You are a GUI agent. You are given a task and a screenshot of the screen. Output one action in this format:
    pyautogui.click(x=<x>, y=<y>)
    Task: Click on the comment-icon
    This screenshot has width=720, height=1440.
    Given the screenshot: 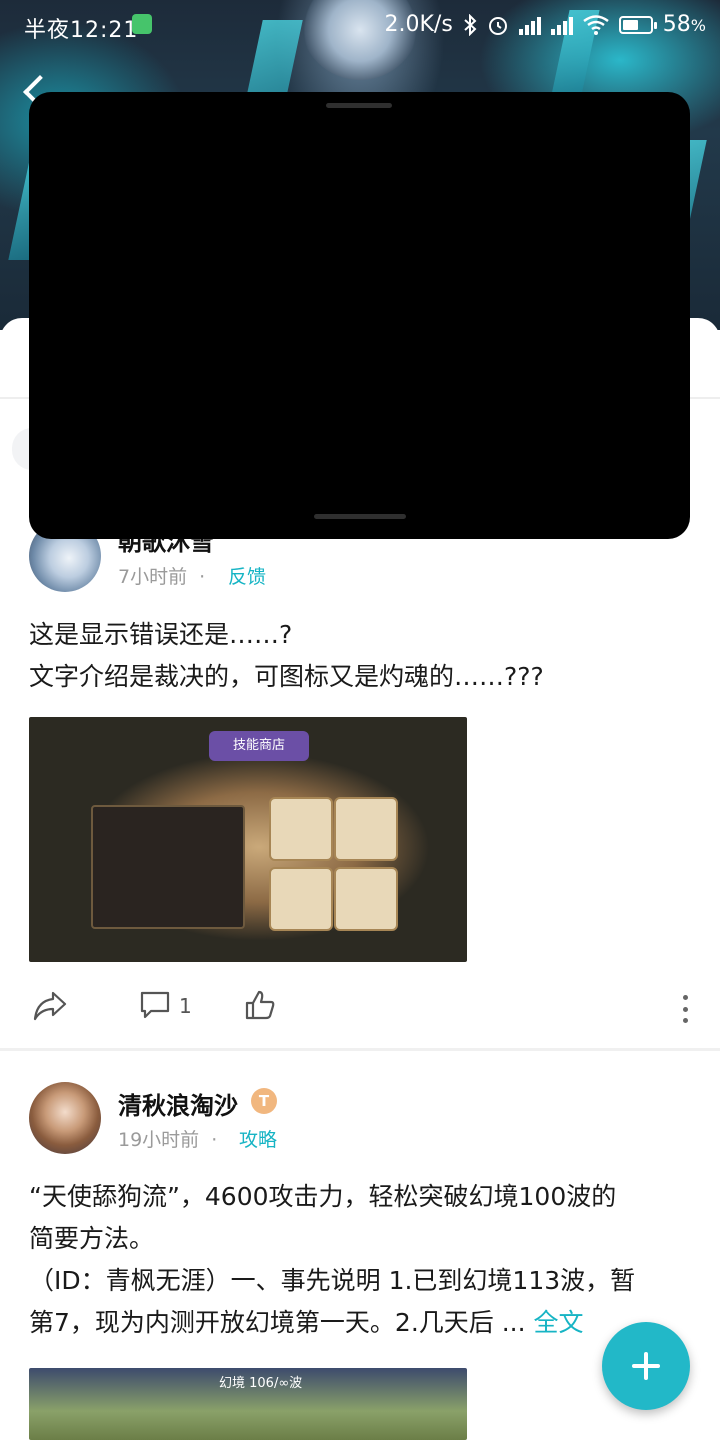 What is the action you would take?
    pyautogui.click(x=155, y=1005)
    